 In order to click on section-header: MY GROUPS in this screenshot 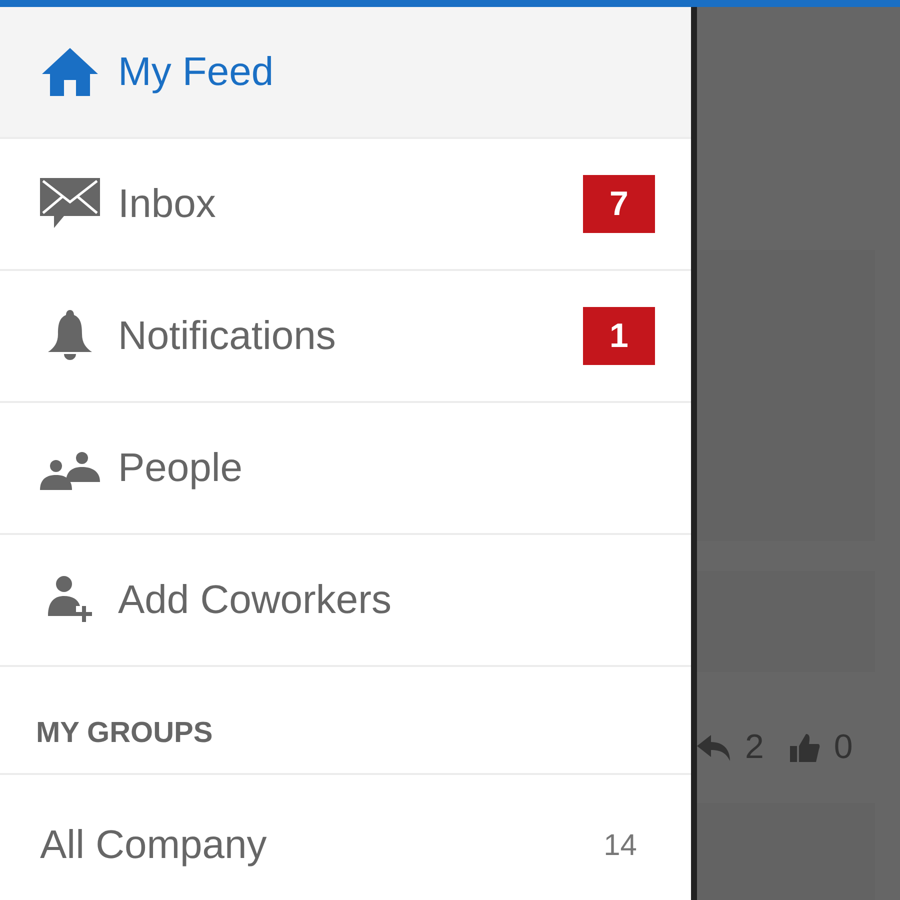, I will do `click(124, 733)`.